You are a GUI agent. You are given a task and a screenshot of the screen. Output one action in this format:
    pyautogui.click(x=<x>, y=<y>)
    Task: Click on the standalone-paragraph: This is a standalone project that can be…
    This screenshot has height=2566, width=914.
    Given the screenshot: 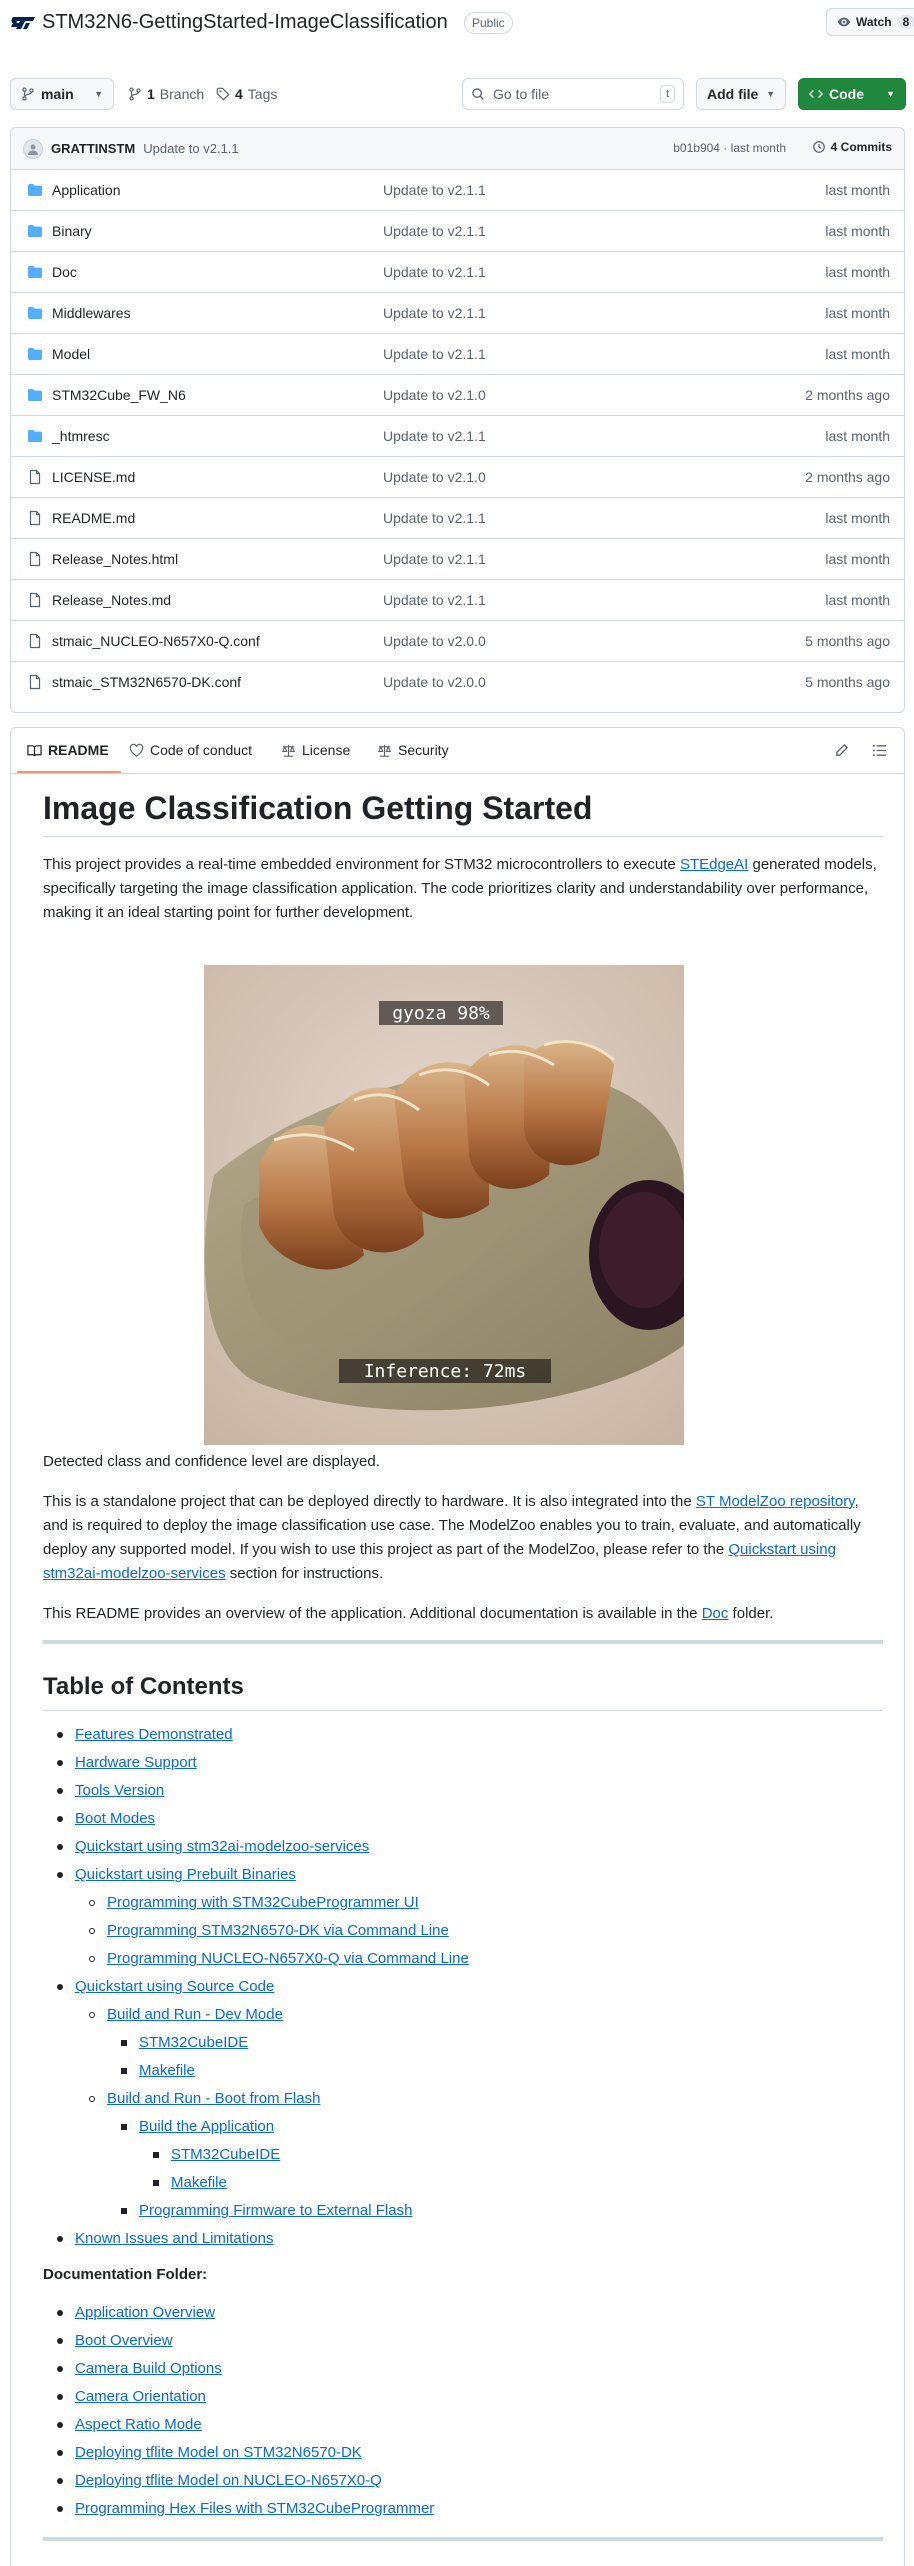 What is the action you would take?
    pyautogui.click(x=463, y=1538)
    